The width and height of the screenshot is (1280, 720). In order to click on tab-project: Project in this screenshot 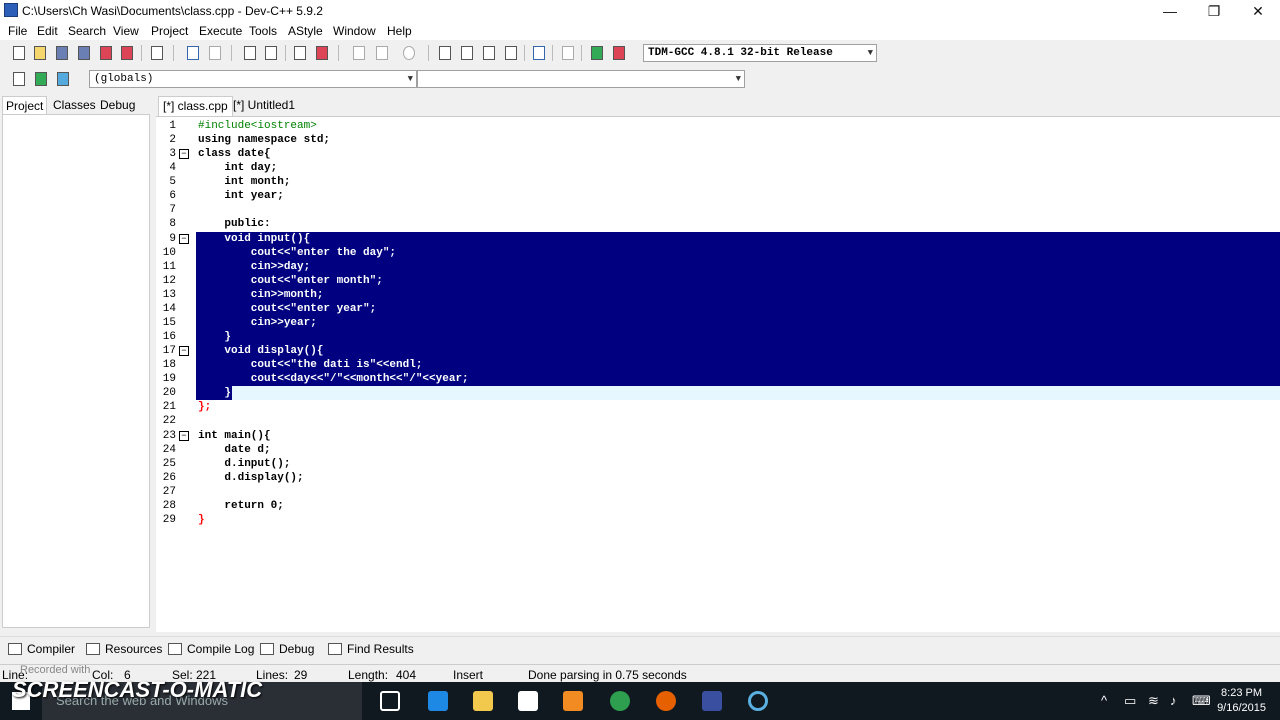, I will do `click(25, 105)`.